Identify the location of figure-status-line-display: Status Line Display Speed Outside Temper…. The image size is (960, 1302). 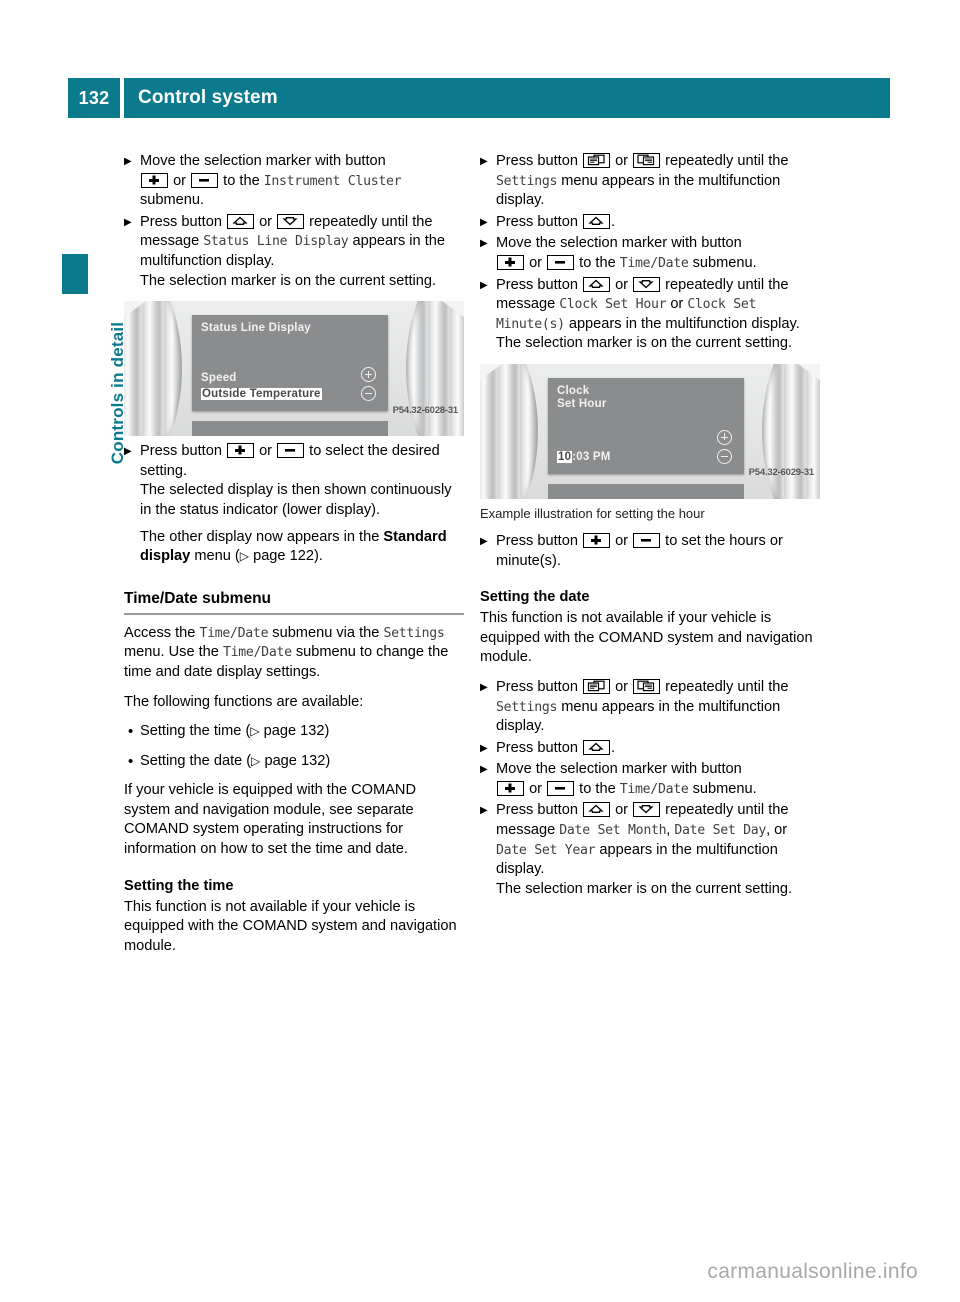
(294, 369).